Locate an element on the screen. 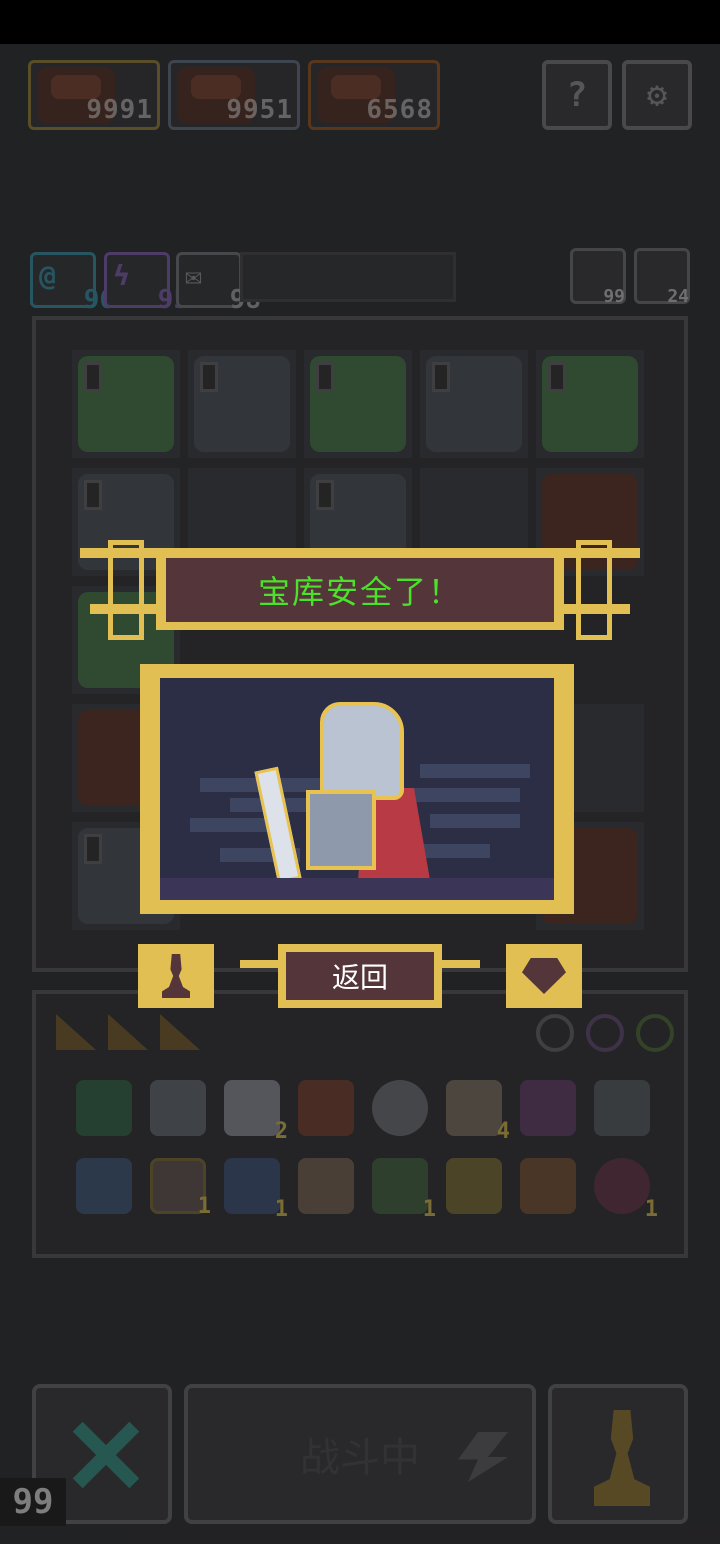 Image resolution: width=720 pixels, height=1544 pixels. status-bar is located at coordinates (360, 22).